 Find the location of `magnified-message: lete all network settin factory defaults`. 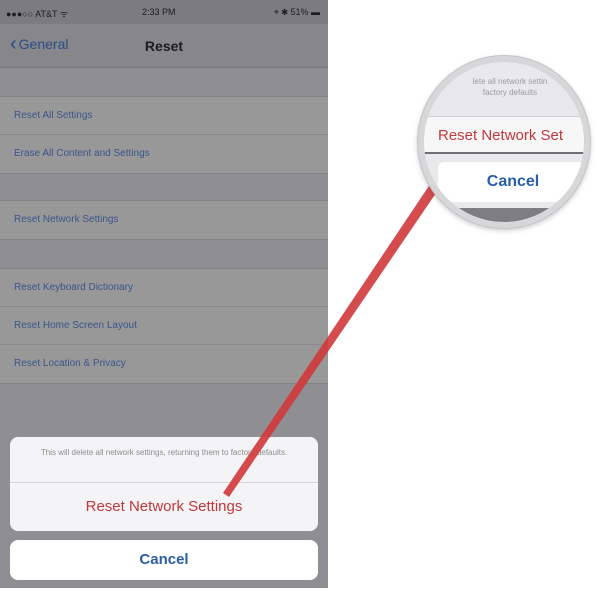

magnified-message: lete all network settin factory defaults is located at coordinates (504, 87).